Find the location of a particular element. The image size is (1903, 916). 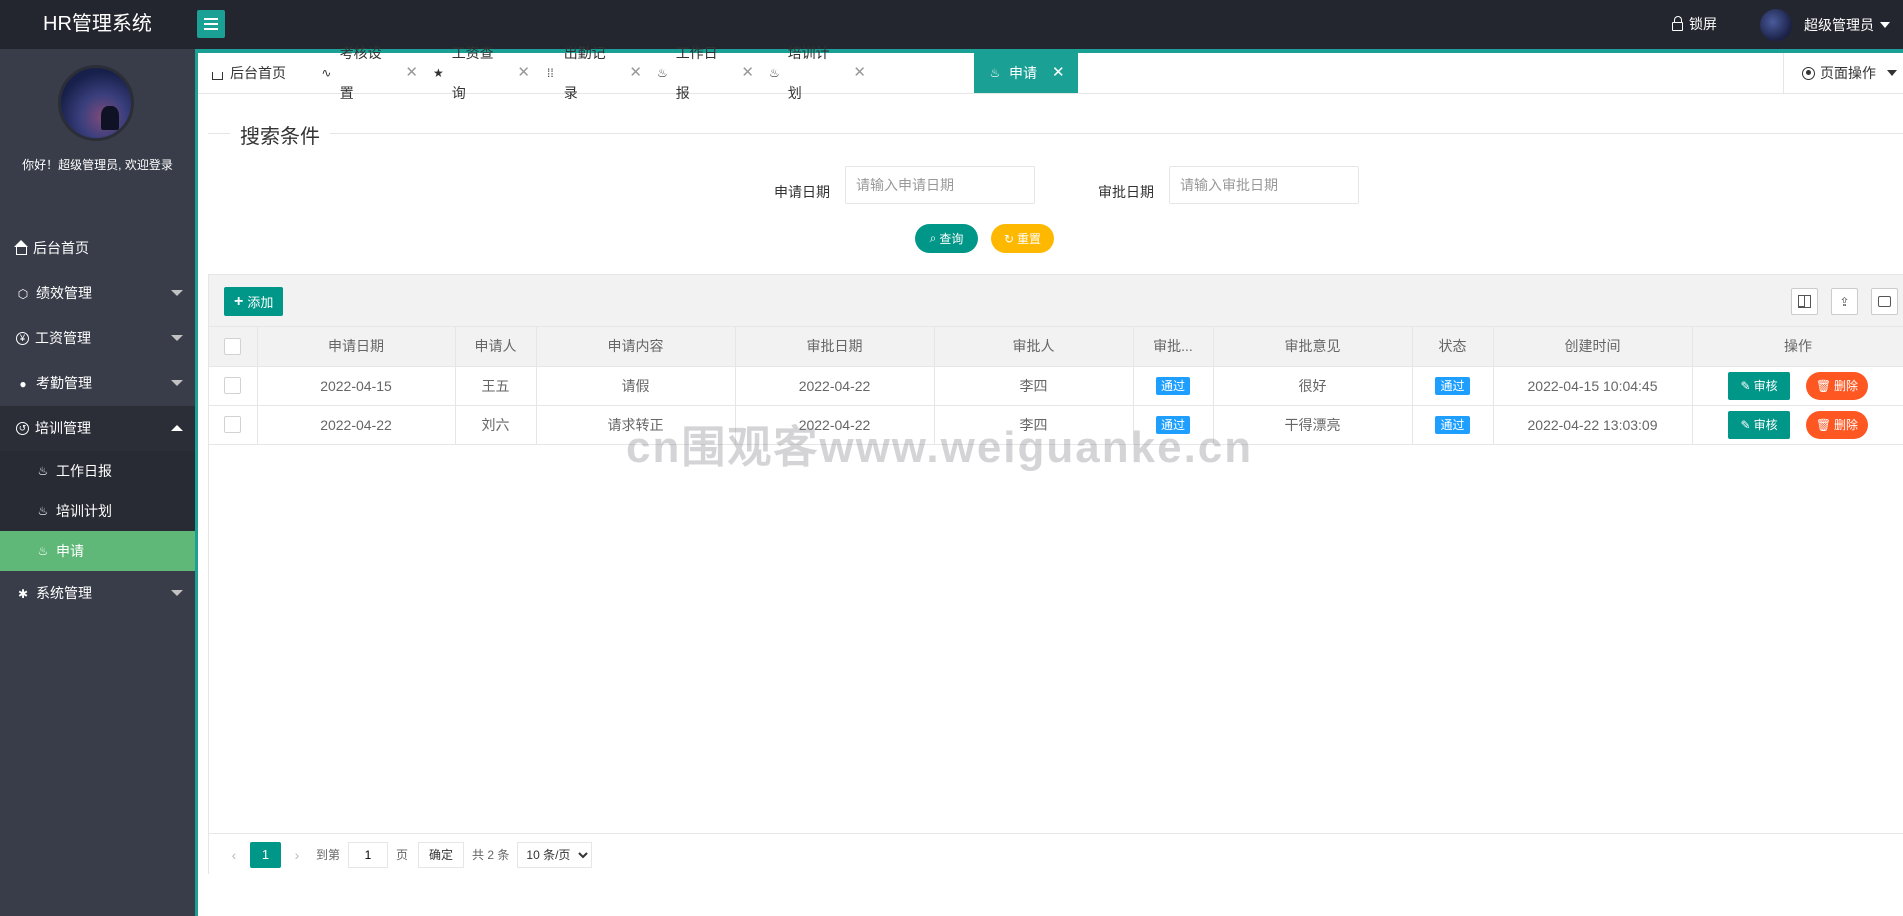

tab-application: ♨ 申请 ✕ is located at coordinates (1026, 73).